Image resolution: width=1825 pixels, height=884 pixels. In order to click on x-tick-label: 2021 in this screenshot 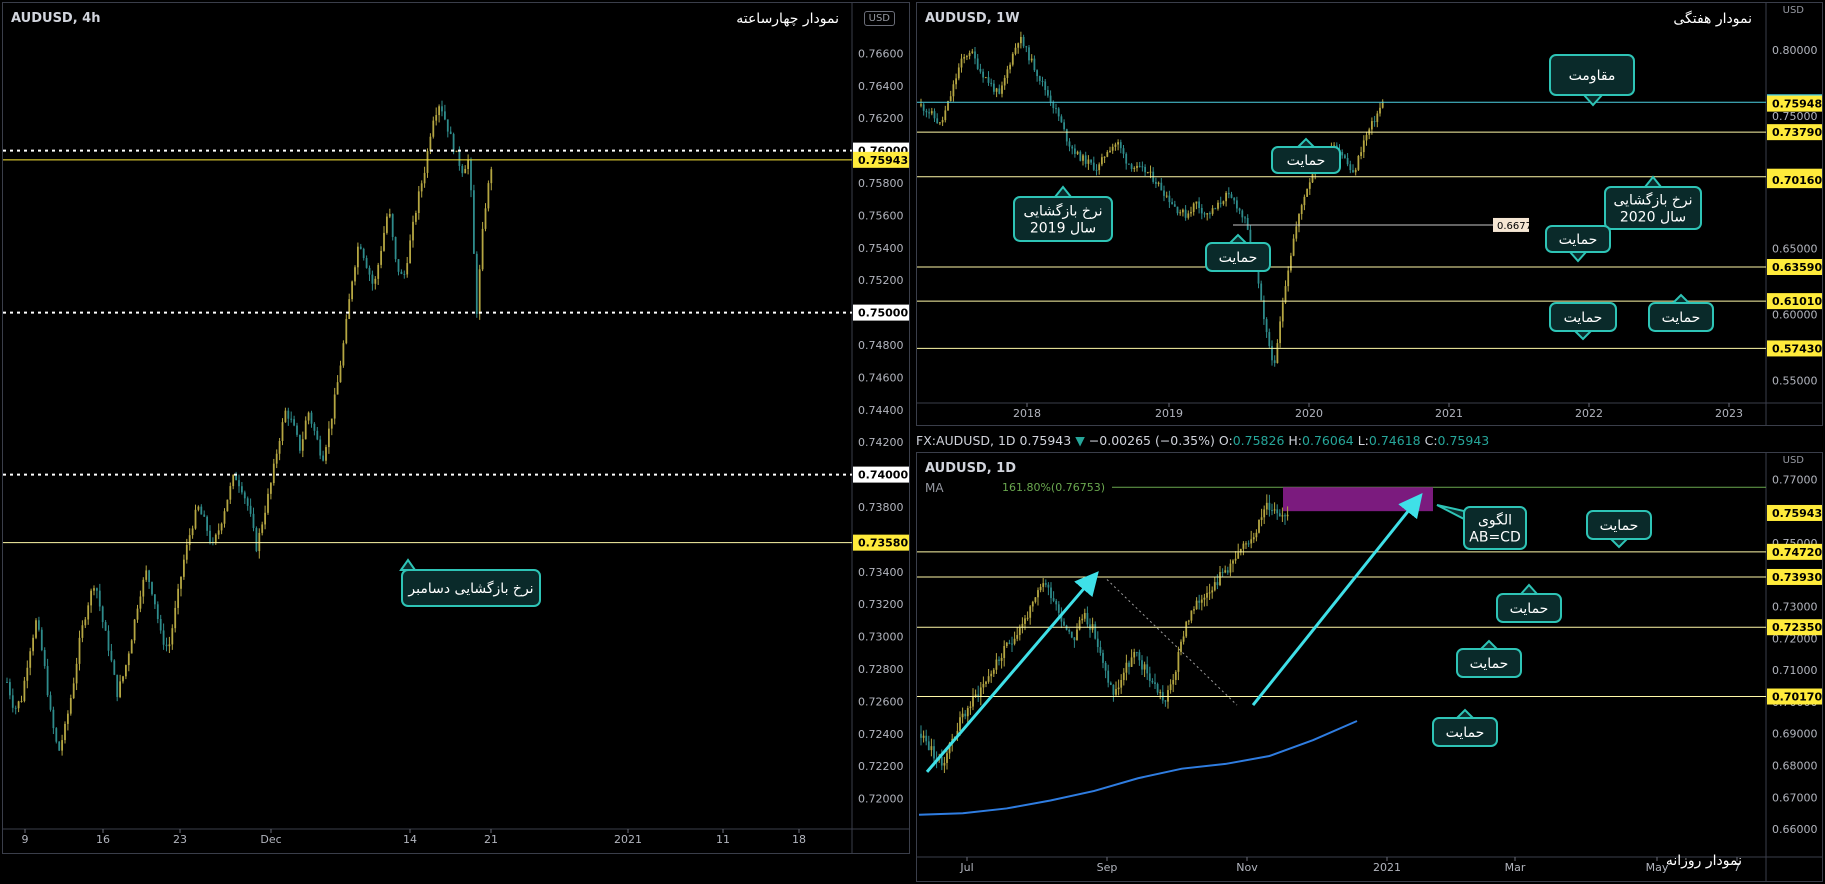, I will do `click(1449, 413)`.